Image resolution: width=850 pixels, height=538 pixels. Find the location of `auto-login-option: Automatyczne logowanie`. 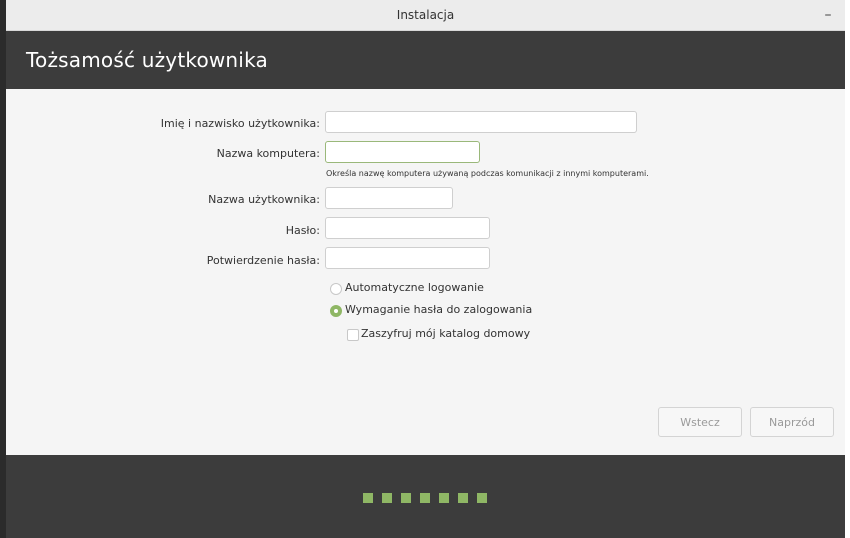

auto-login-option: Automatyczne logowanie is located at coordinates (430, 289).